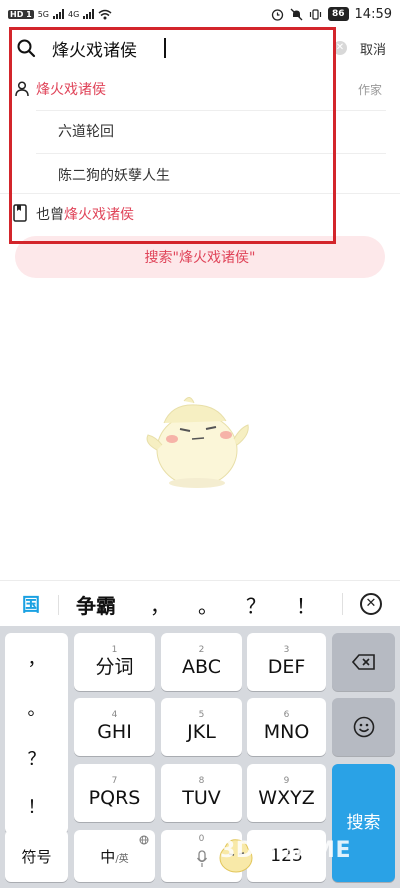 The image size is (400, 888). Describe the element at coordinates (71, 90) in the screenshot. I see `suggestion-label: 烽火戏诸侯` at that location.